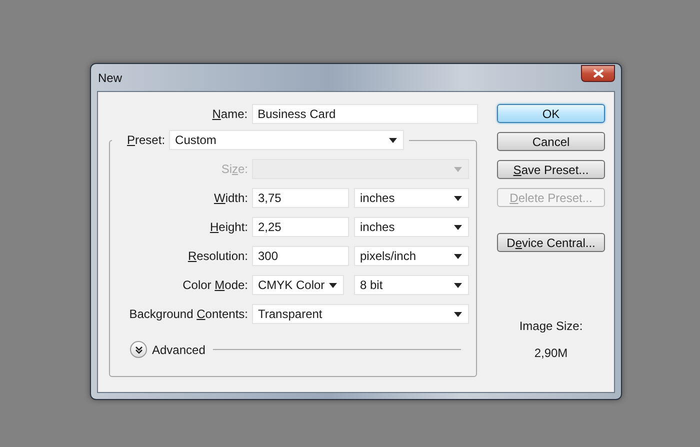 The width and height of the screenshot is (700, 447). I want to click on dropdown: Transparent, so click(360, 314).